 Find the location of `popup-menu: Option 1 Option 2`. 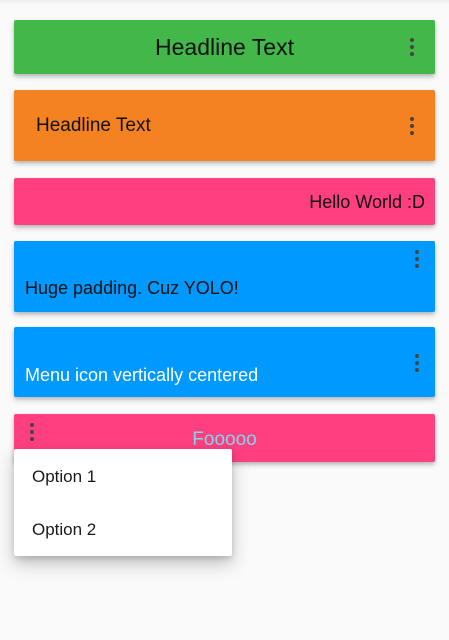

popup-menu: Option 1 Option 2 is located at coordinates (123, 502).